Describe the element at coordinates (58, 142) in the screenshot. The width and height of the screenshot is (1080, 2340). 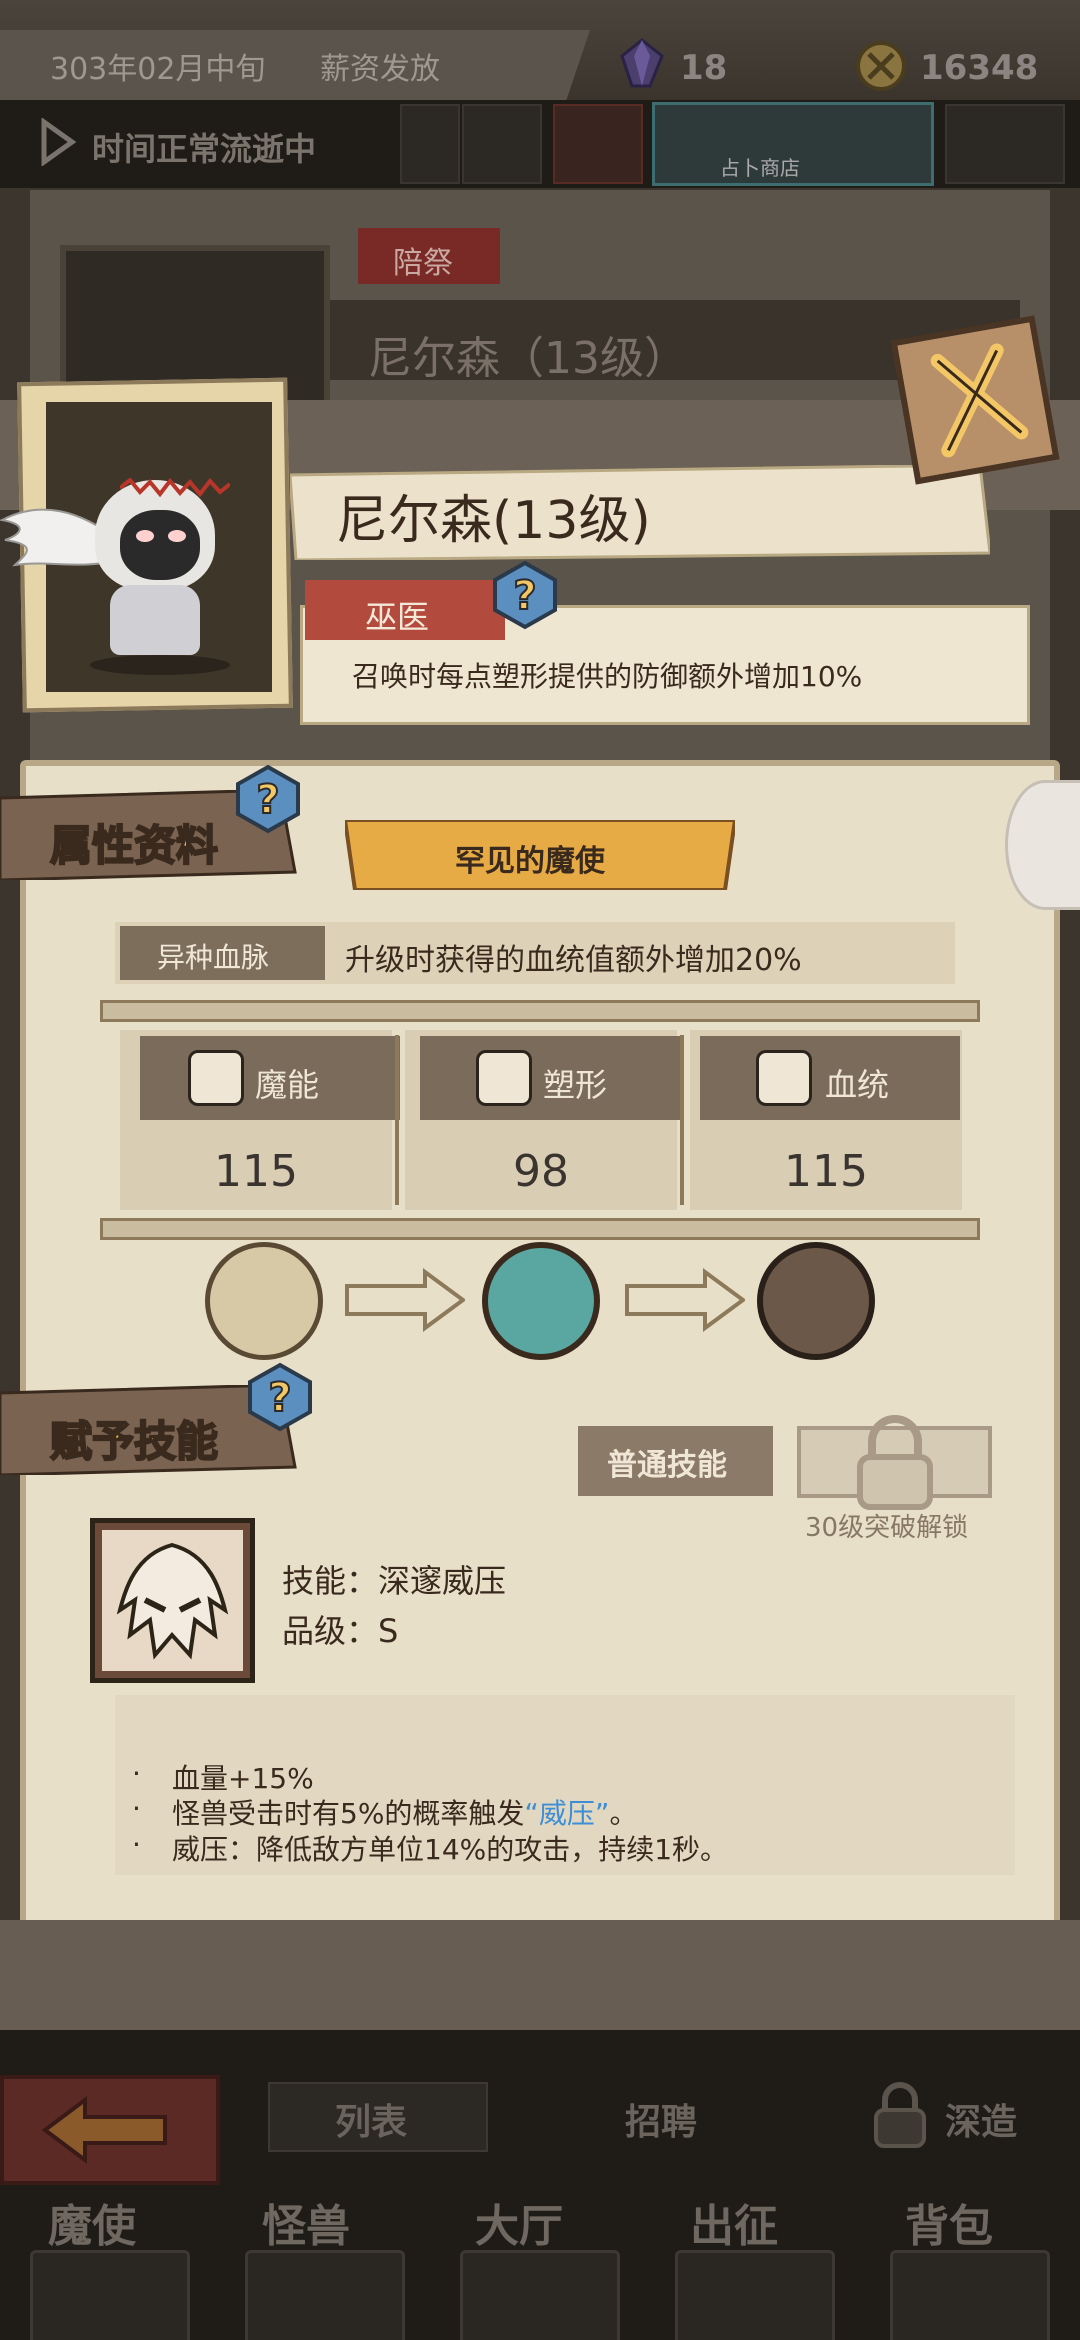
I see `play-icon` at that location.